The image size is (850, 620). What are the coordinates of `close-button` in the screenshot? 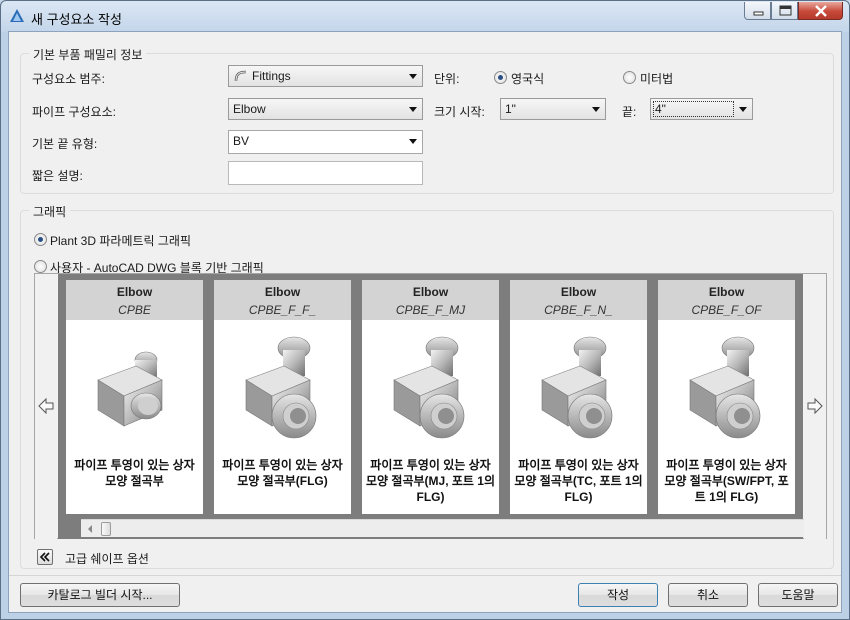 It's located at (820, 11).